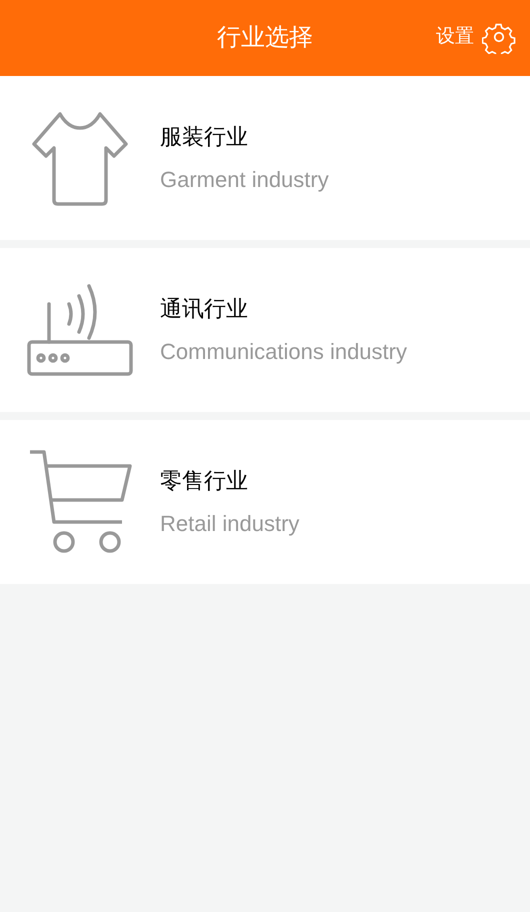 The width and height of the screenshot is (530, 912). Describe the element at coordinates (204, 481) in the screenshot. I see `industry-name: 零售行业` at that location.